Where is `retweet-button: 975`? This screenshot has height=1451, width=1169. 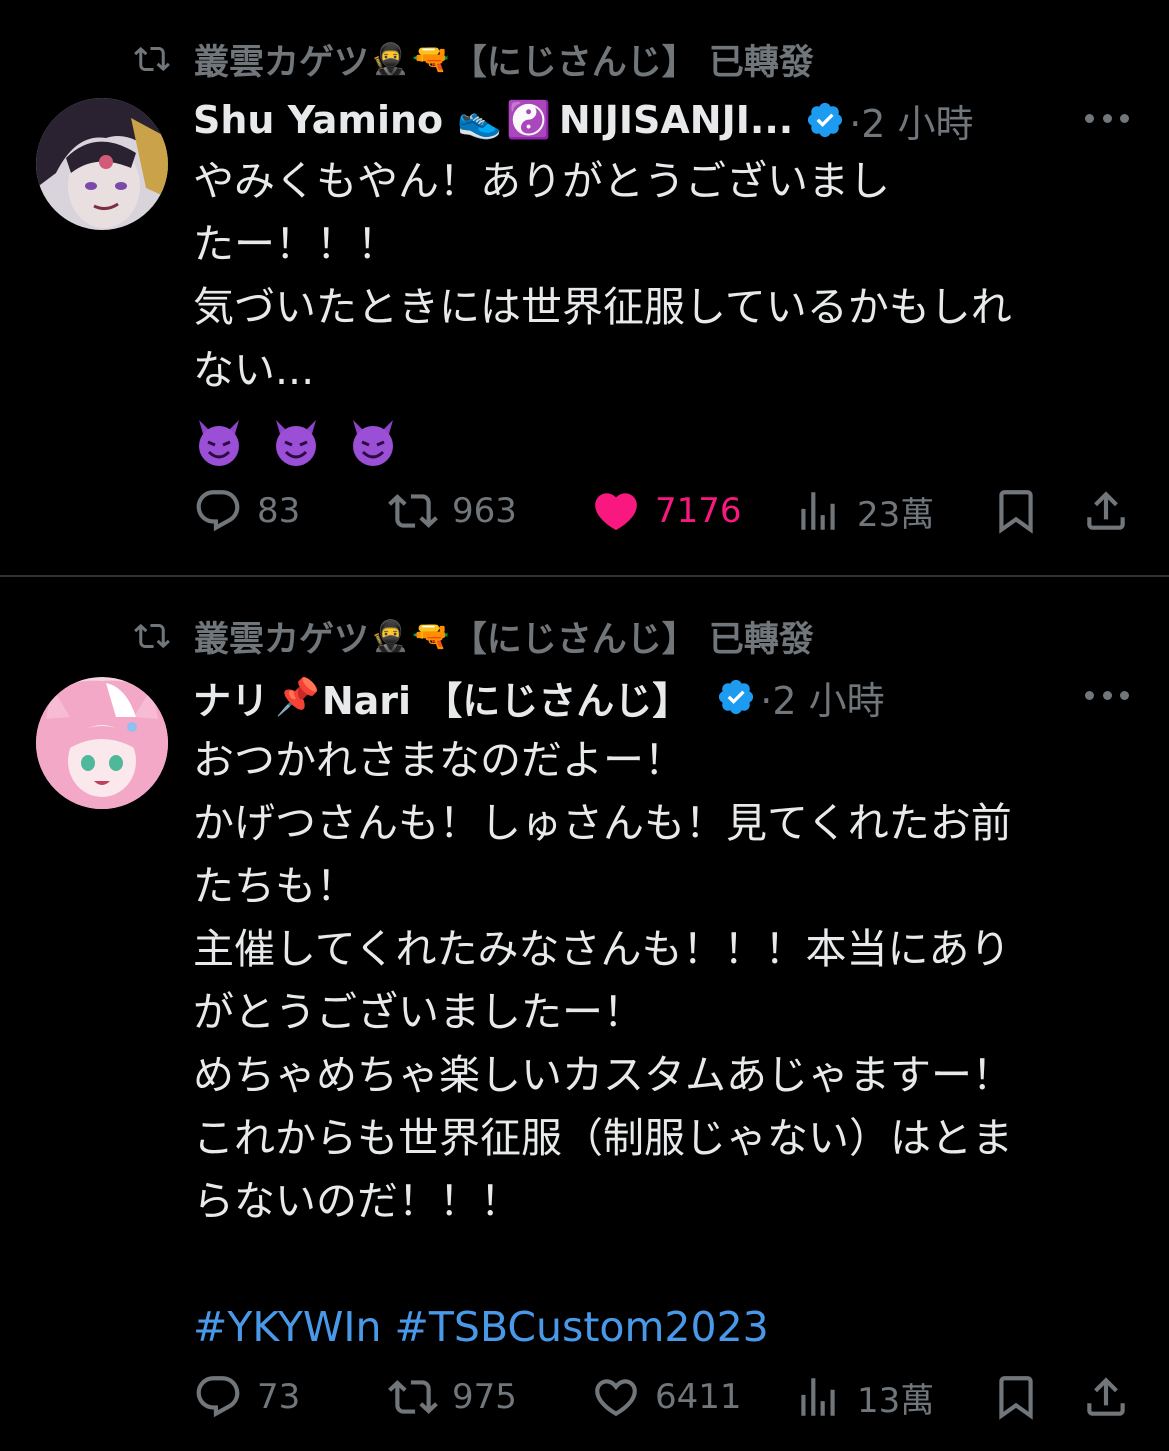 retweet-button: 975 is located at coordinates (452, 1397).